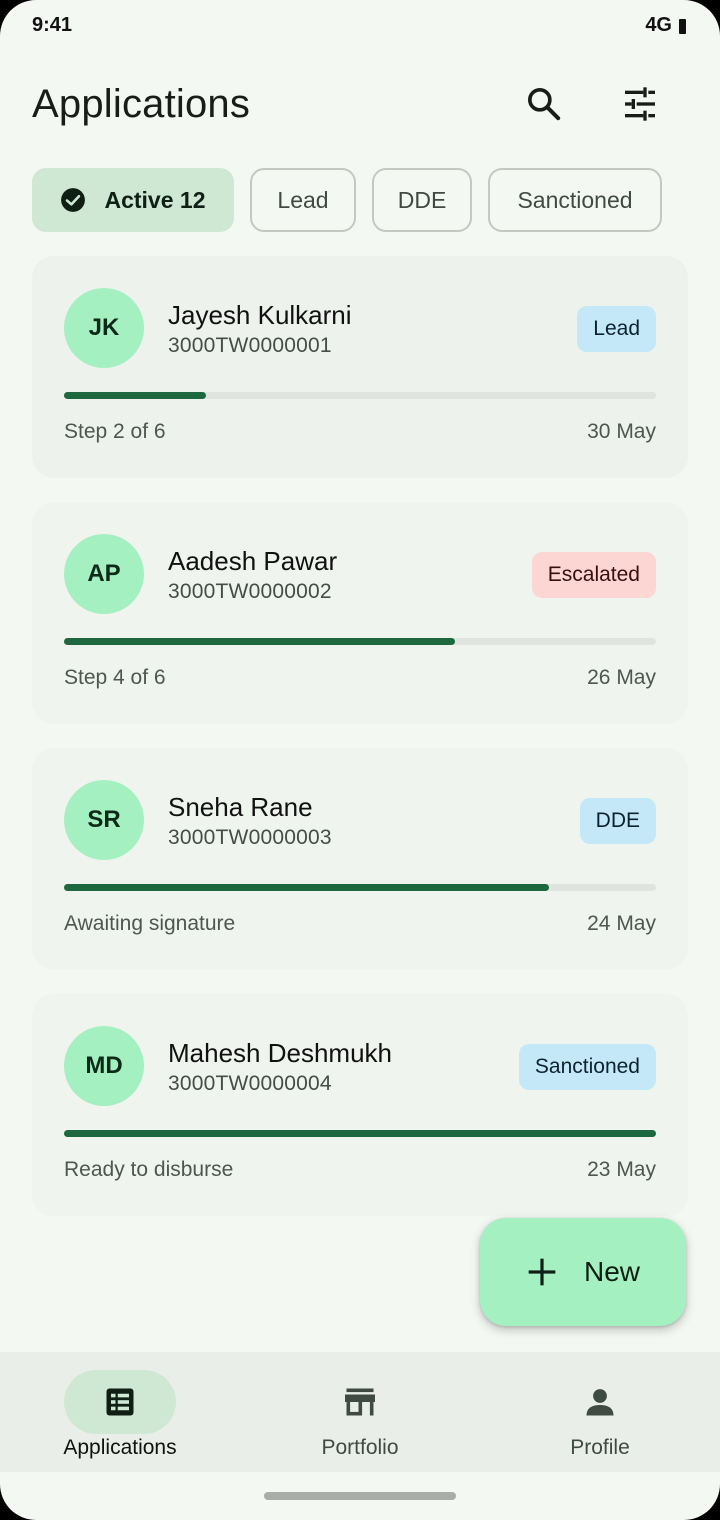  I want to click on chip-active: Active 12, so click(133, 200).